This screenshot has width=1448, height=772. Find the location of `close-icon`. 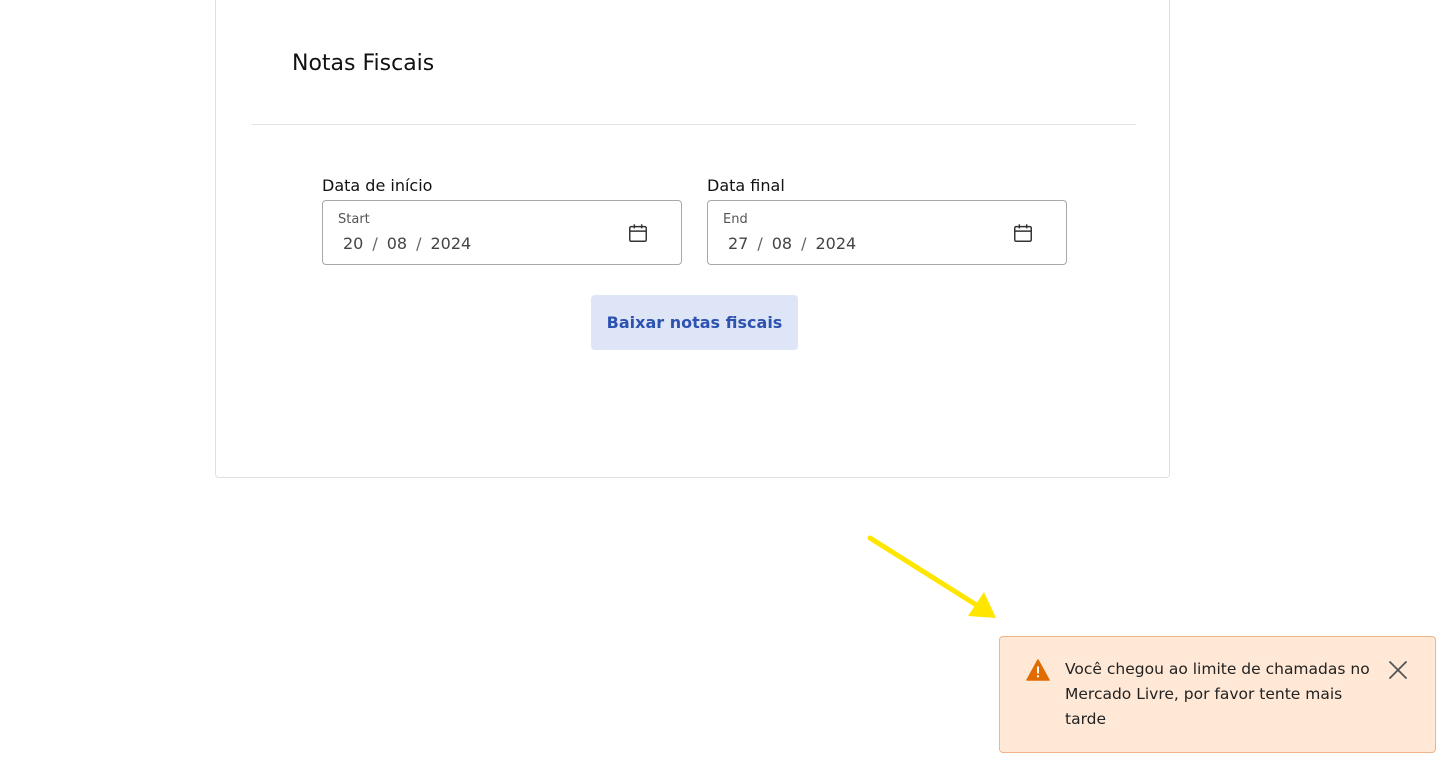

close-icon is located at coordinates (1398, 670).